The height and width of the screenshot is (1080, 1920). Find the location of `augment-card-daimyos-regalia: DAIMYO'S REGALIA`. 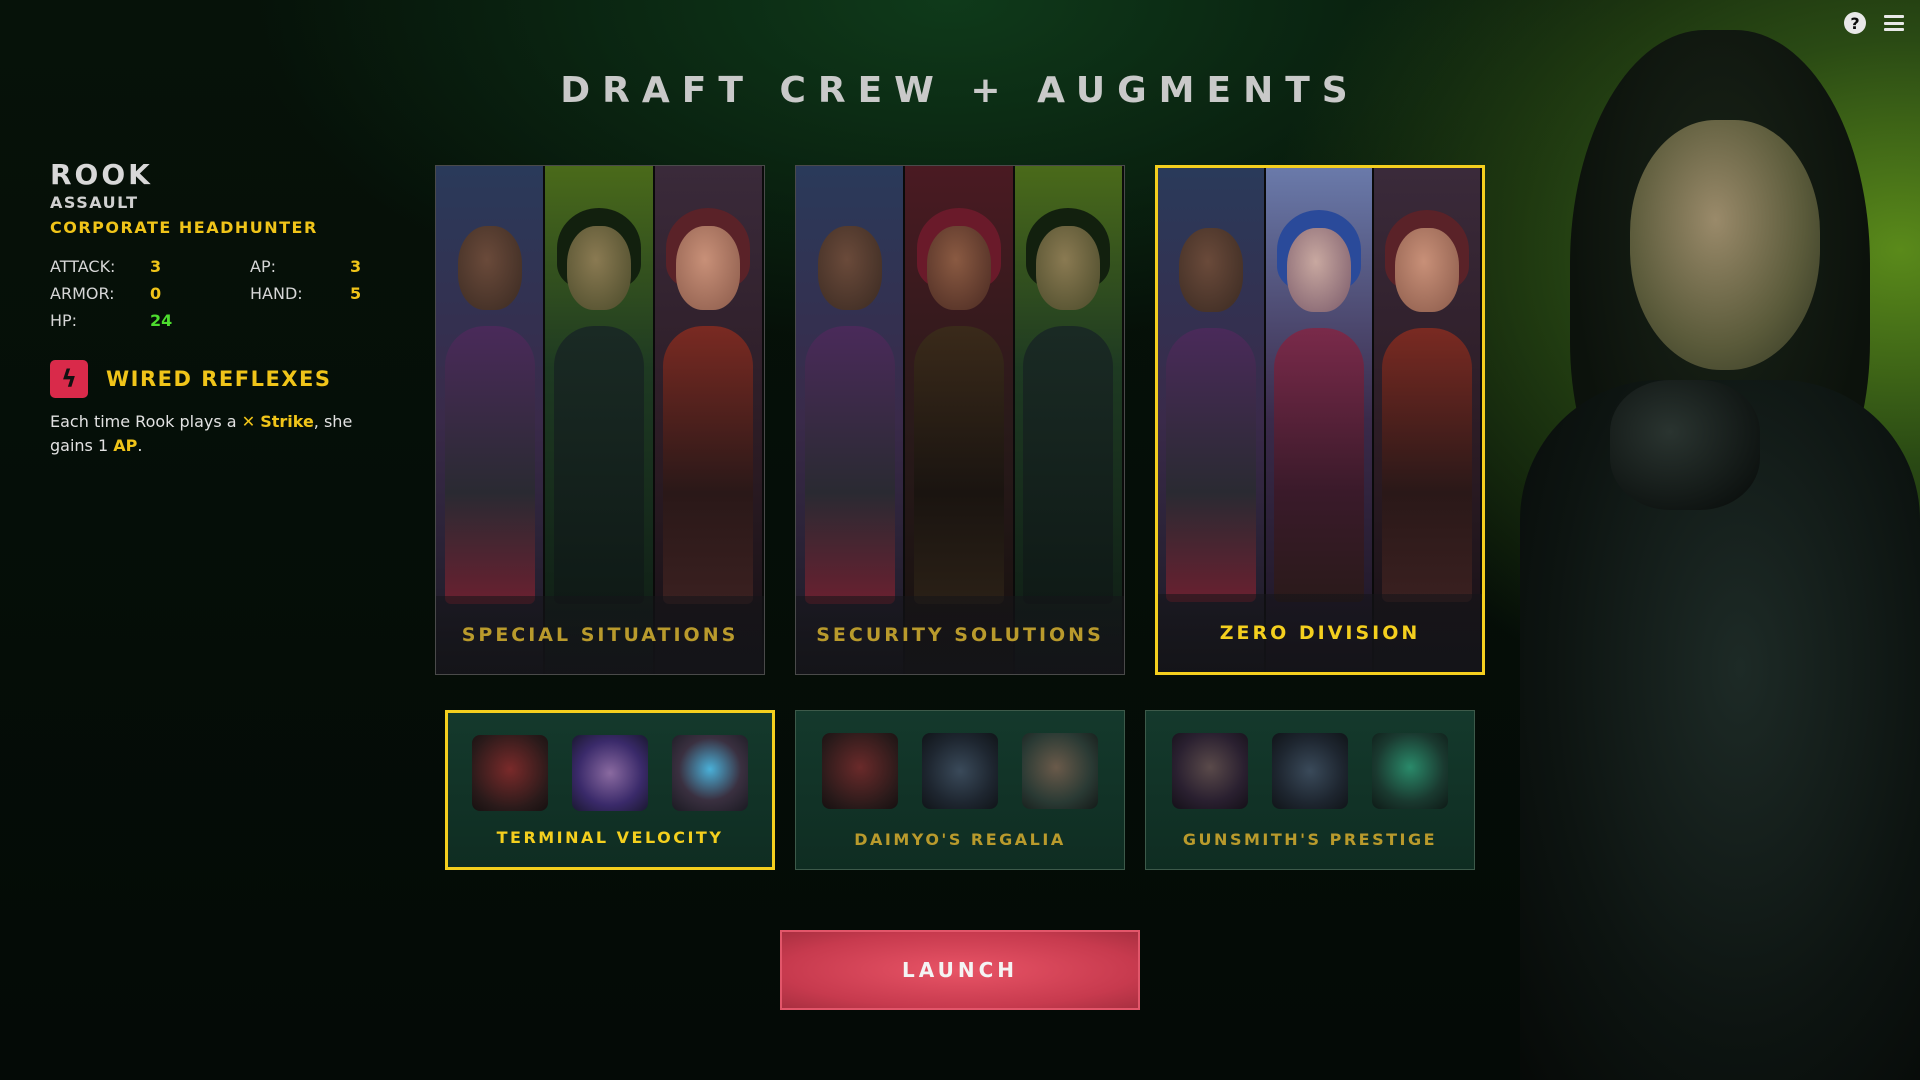

augment-card-daimyos-regalia: DAIMYO'S REGALIA is located at coordinates (960, 790).